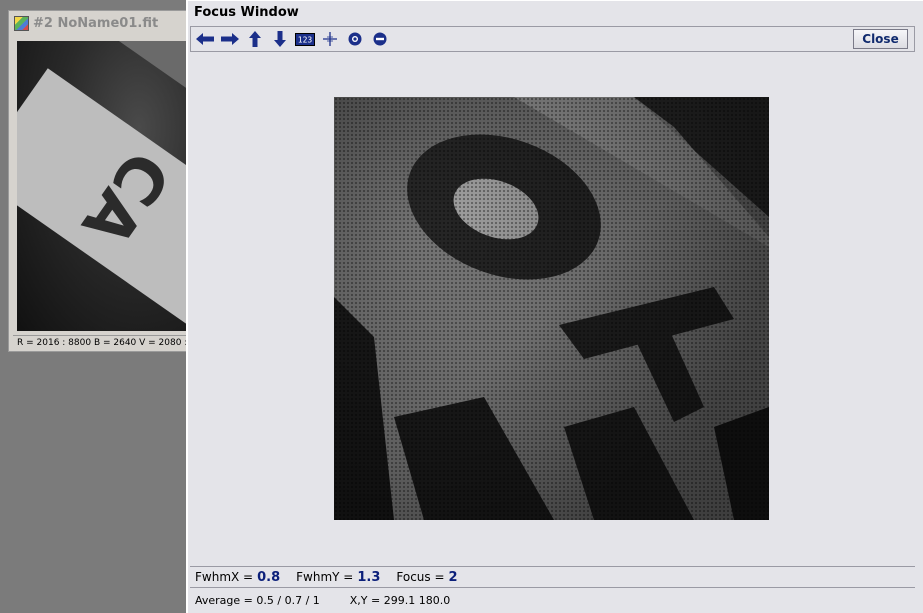  I want to click on focus-label: Focus =, so click(420, 577).